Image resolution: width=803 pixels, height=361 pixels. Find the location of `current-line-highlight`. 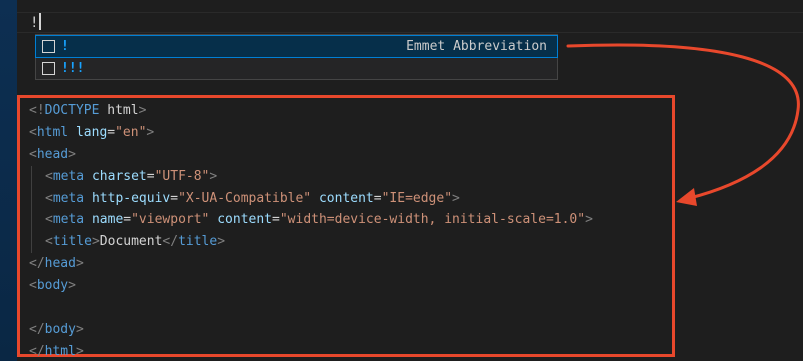

current-line-highlight is located at coordinates (410, 22).